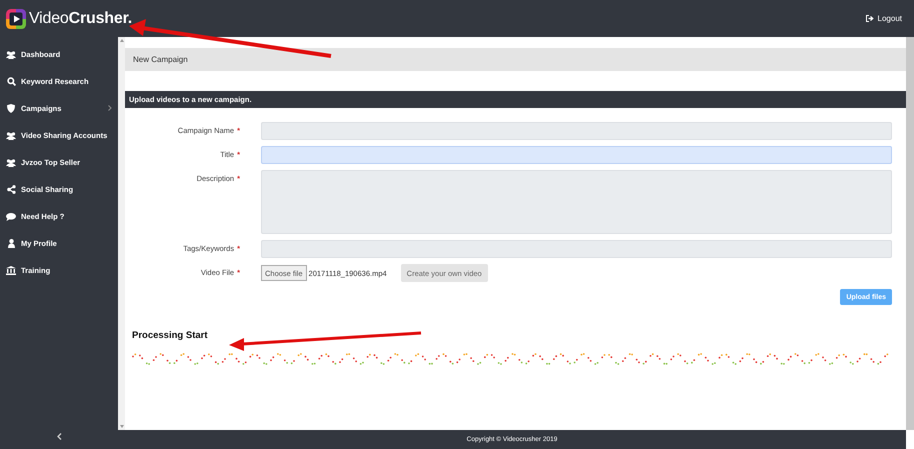 The width and height of the screenshot is (914, 449). Describe the element at coordinates (122, 426) in the screenshot. I see `scroll-down-icon` at that location.